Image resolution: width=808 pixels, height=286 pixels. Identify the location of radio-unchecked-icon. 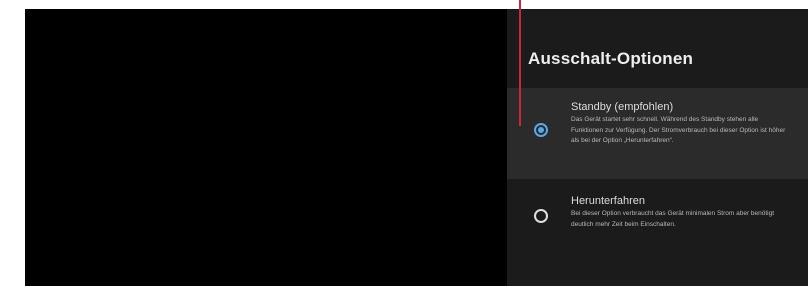
(541, 216).